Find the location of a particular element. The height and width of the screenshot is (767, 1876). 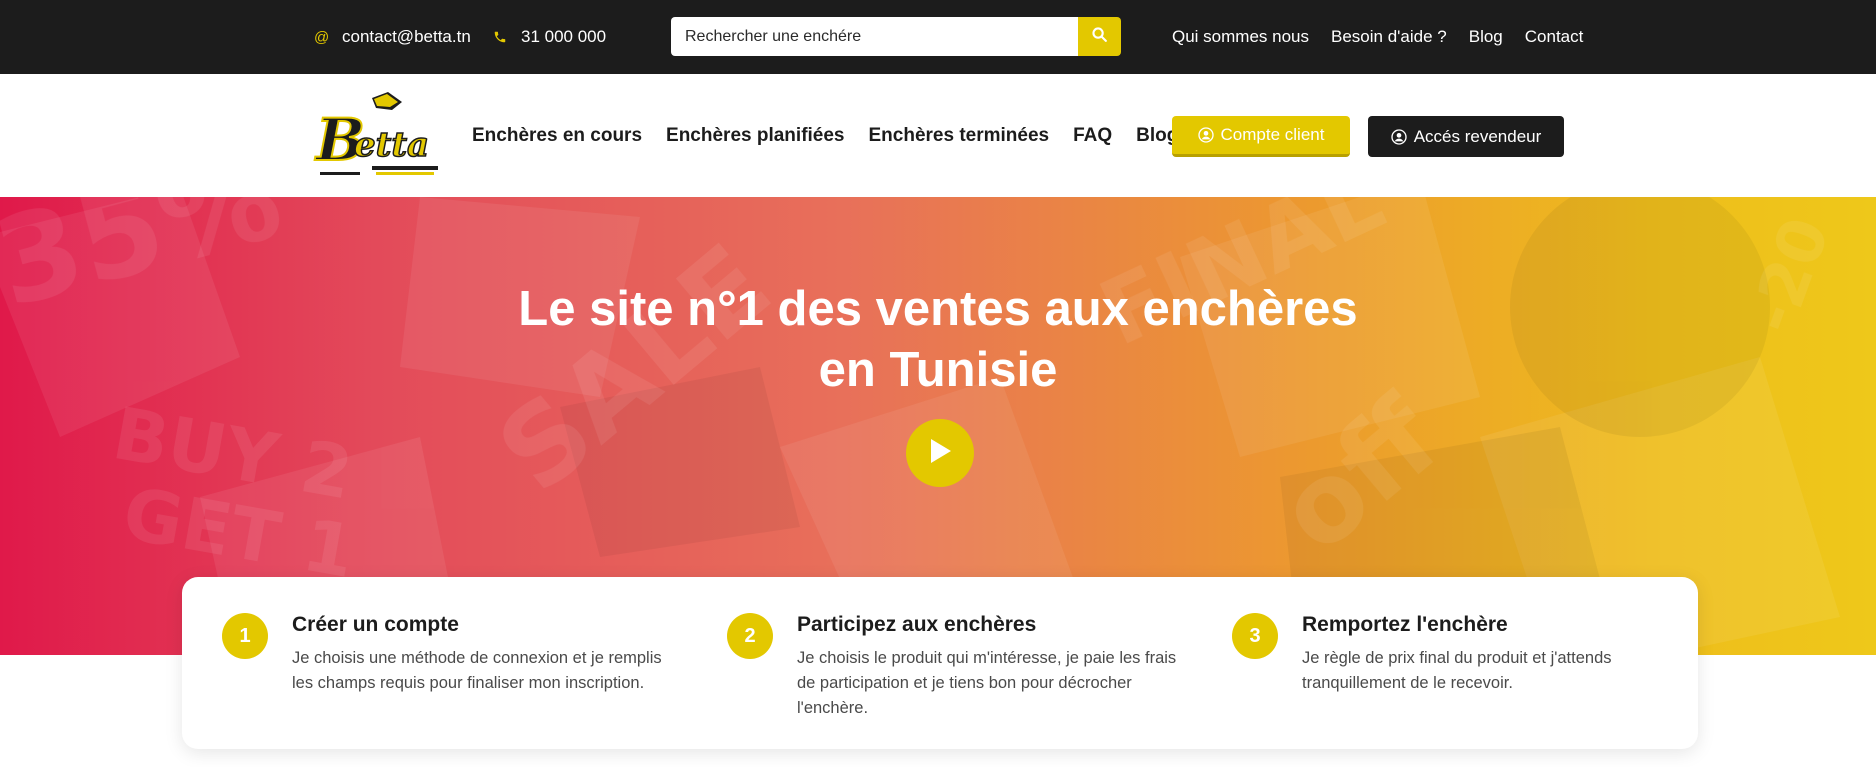

email-text: contact@betta.tn is located at coordinates (406, 37).